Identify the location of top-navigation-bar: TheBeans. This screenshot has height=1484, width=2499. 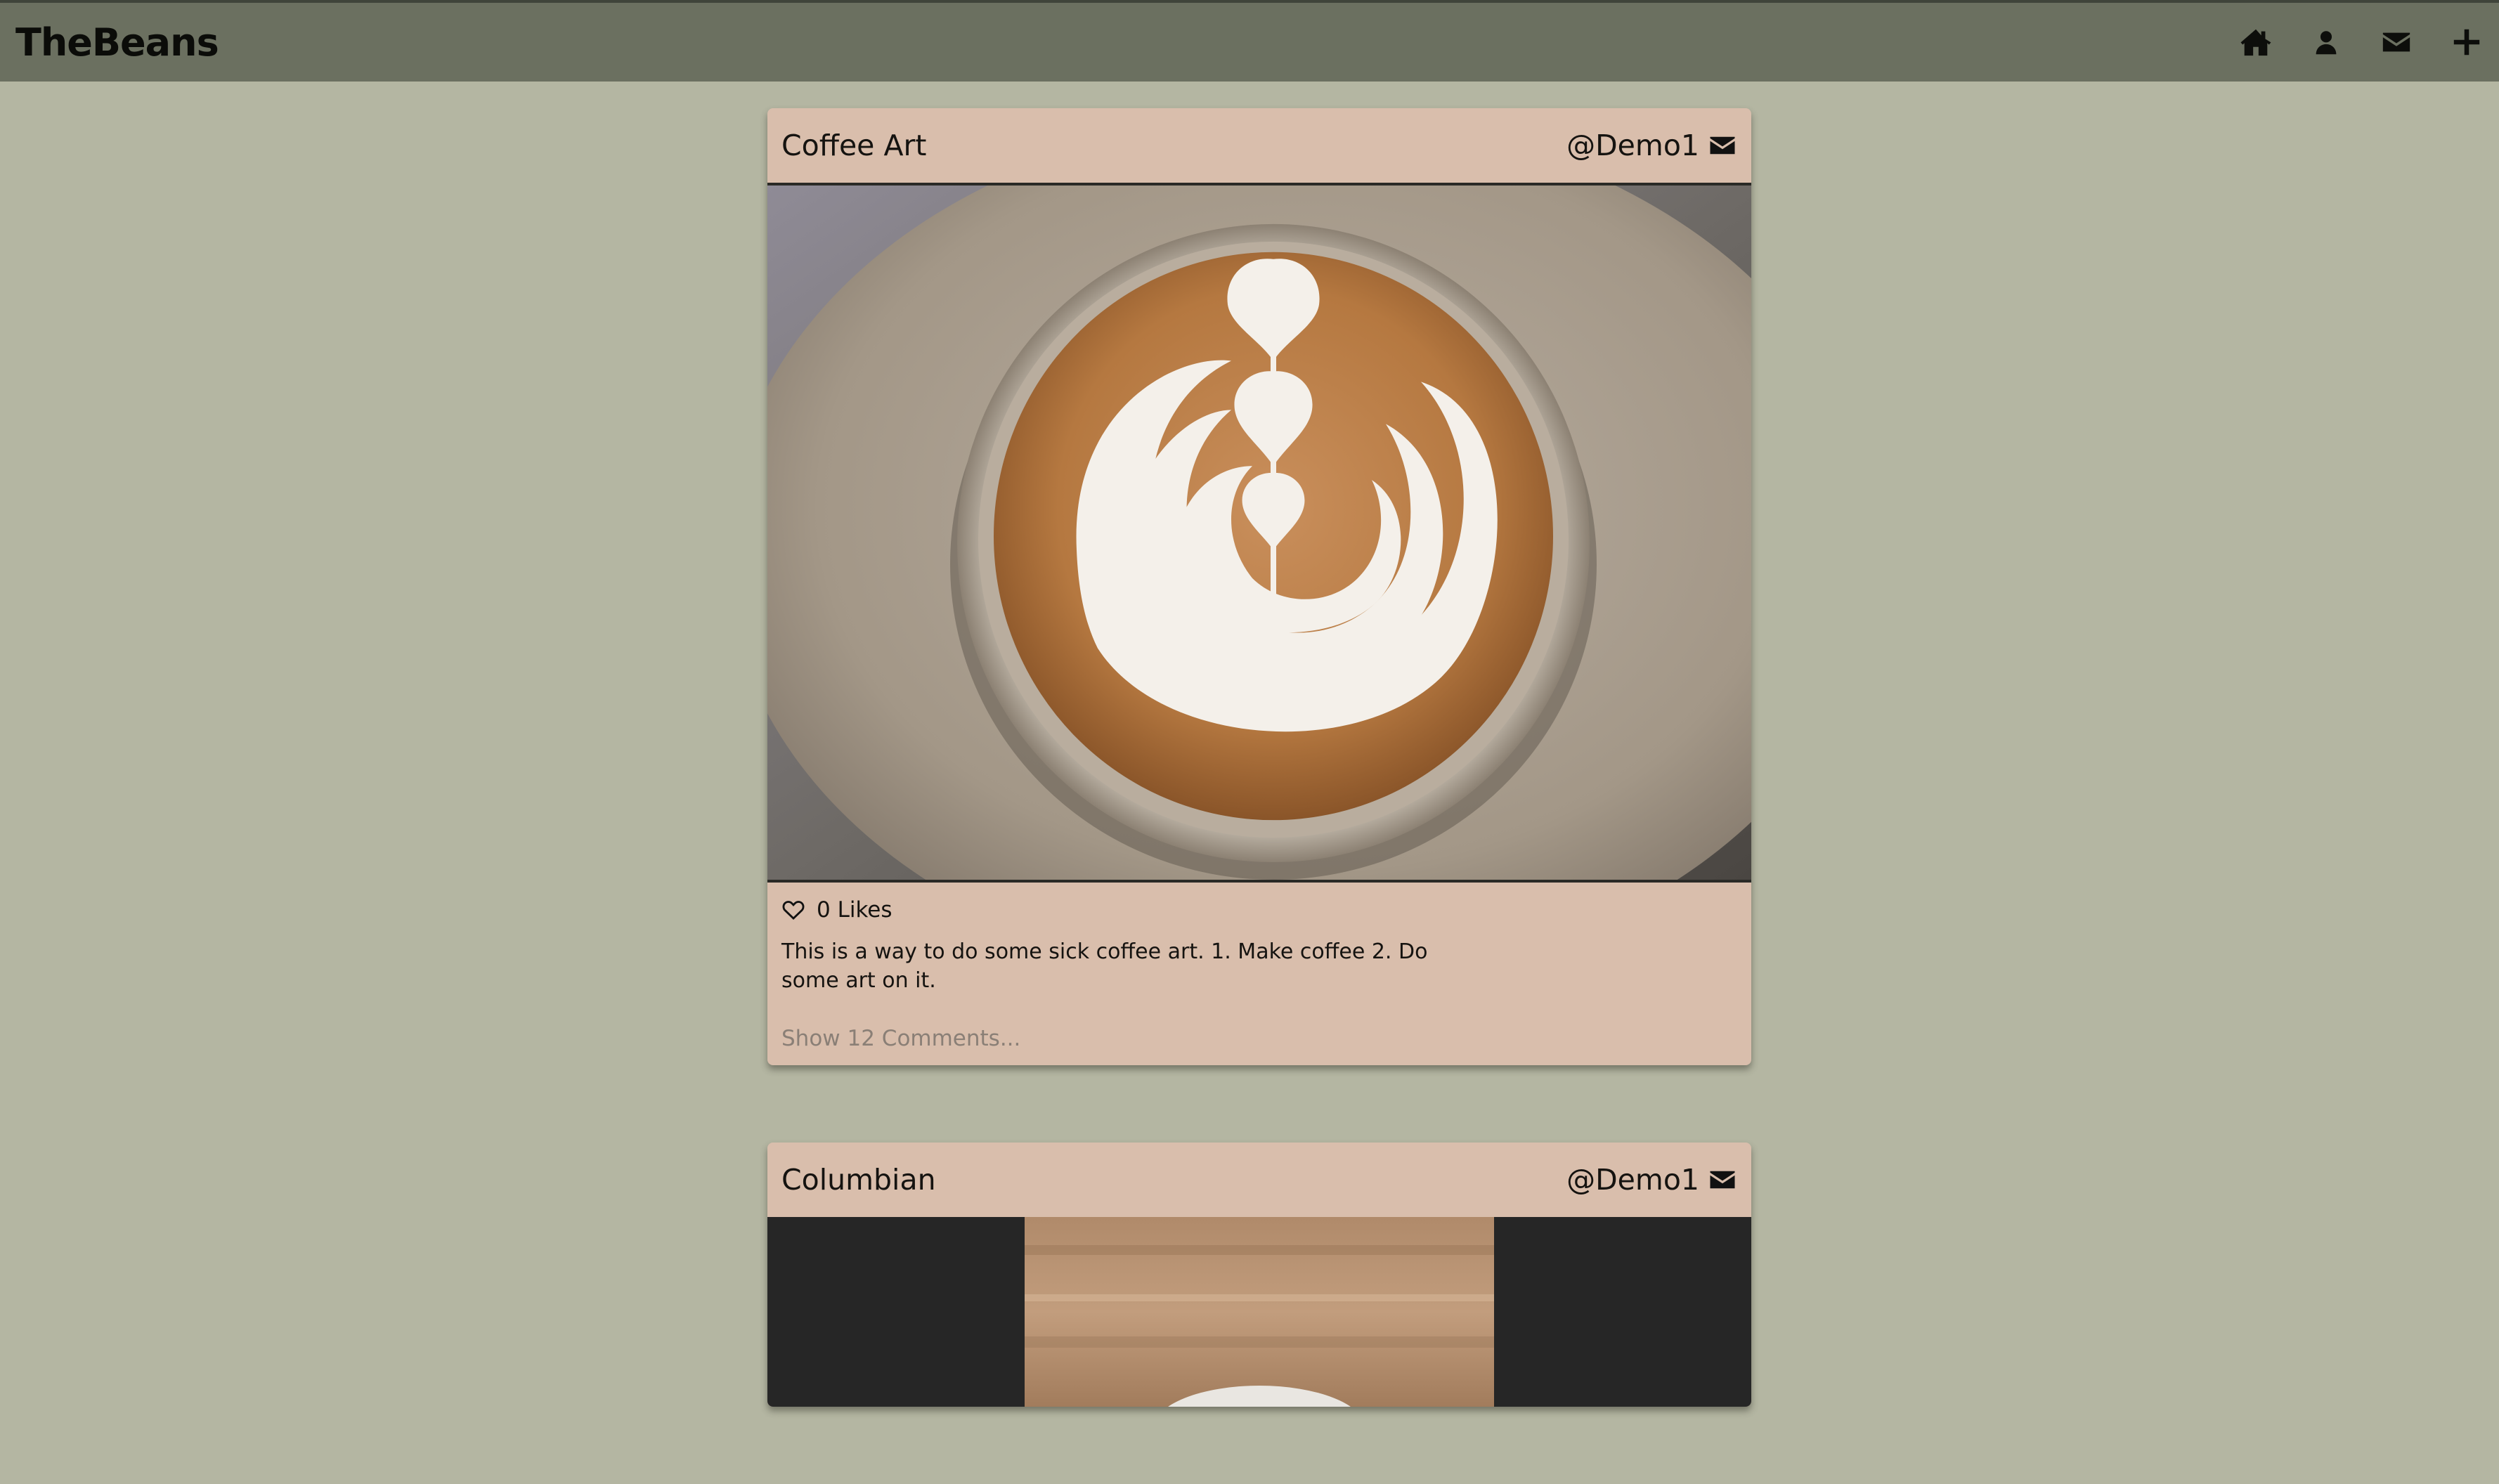
(1249, 41).